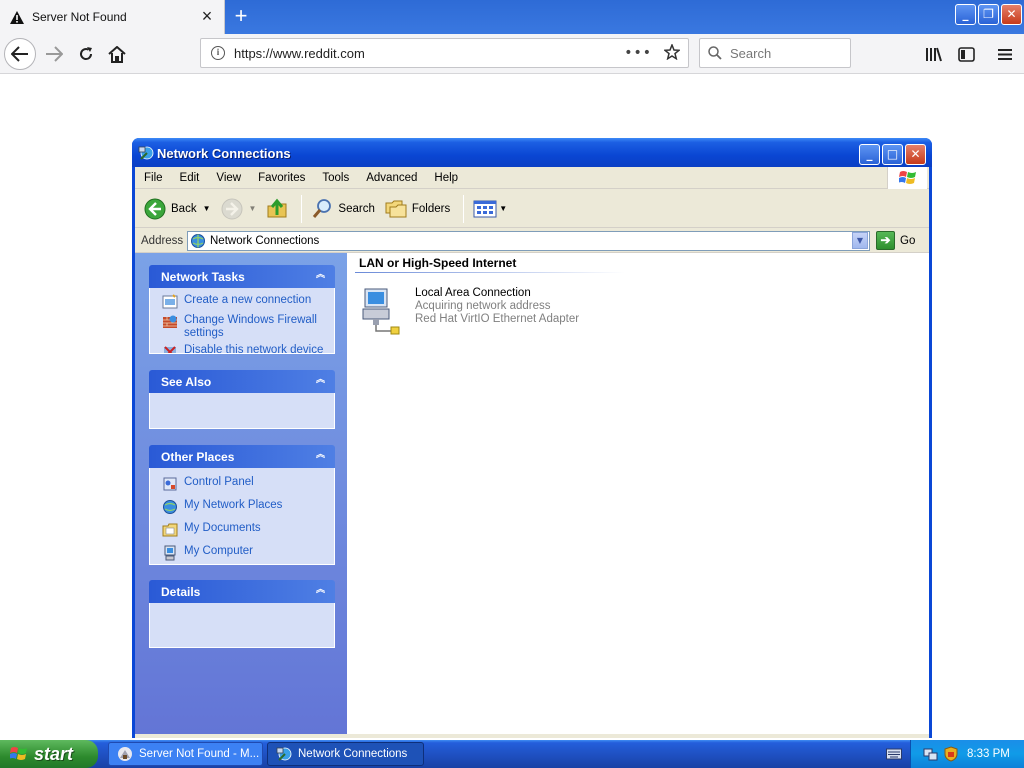 The height and width of the screenshot is (768, 1024). Describe the element at coordinates (242, 456) in the screenshot. I see `other-places-header: Other Places ︽` at that location.